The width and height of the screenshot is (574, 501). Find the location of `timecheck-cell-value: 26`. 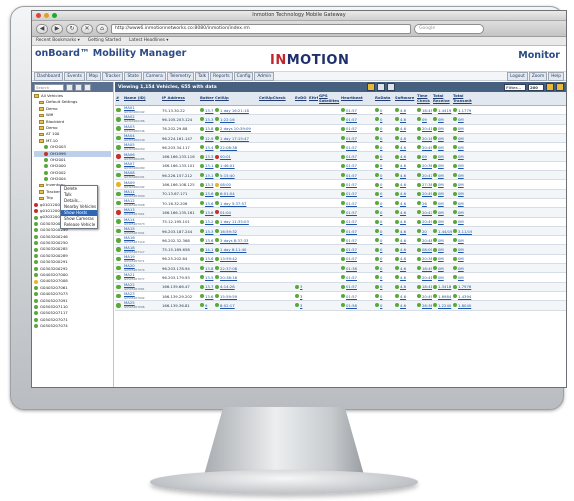

timecheck-cell-value: 26 is located at coordinates (424, 203).